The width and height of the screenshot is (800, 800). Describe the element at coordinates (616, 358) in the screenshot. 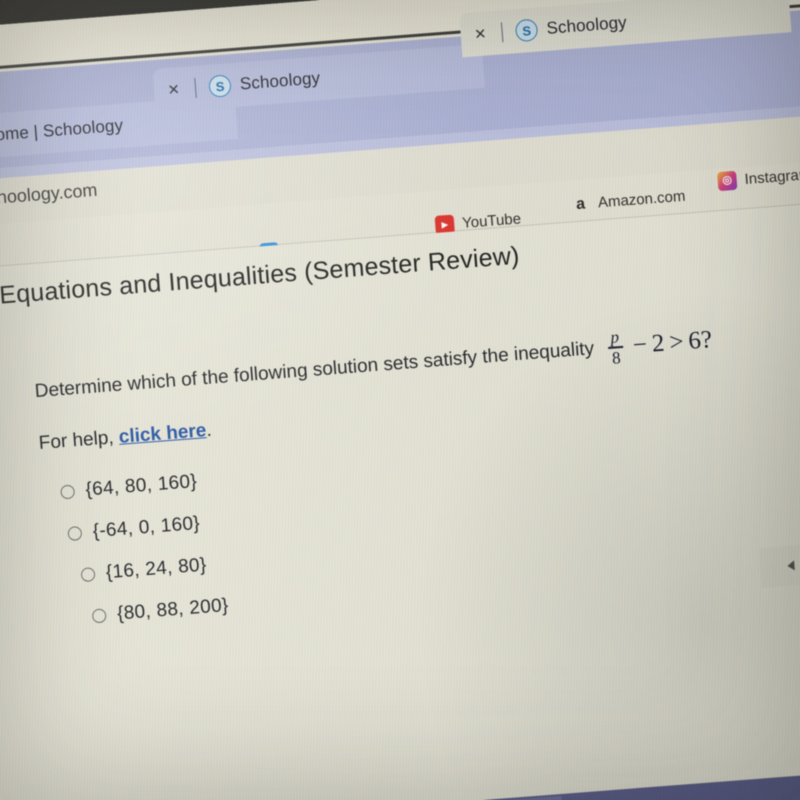

I see `fraction-denominator: 8` at that location.